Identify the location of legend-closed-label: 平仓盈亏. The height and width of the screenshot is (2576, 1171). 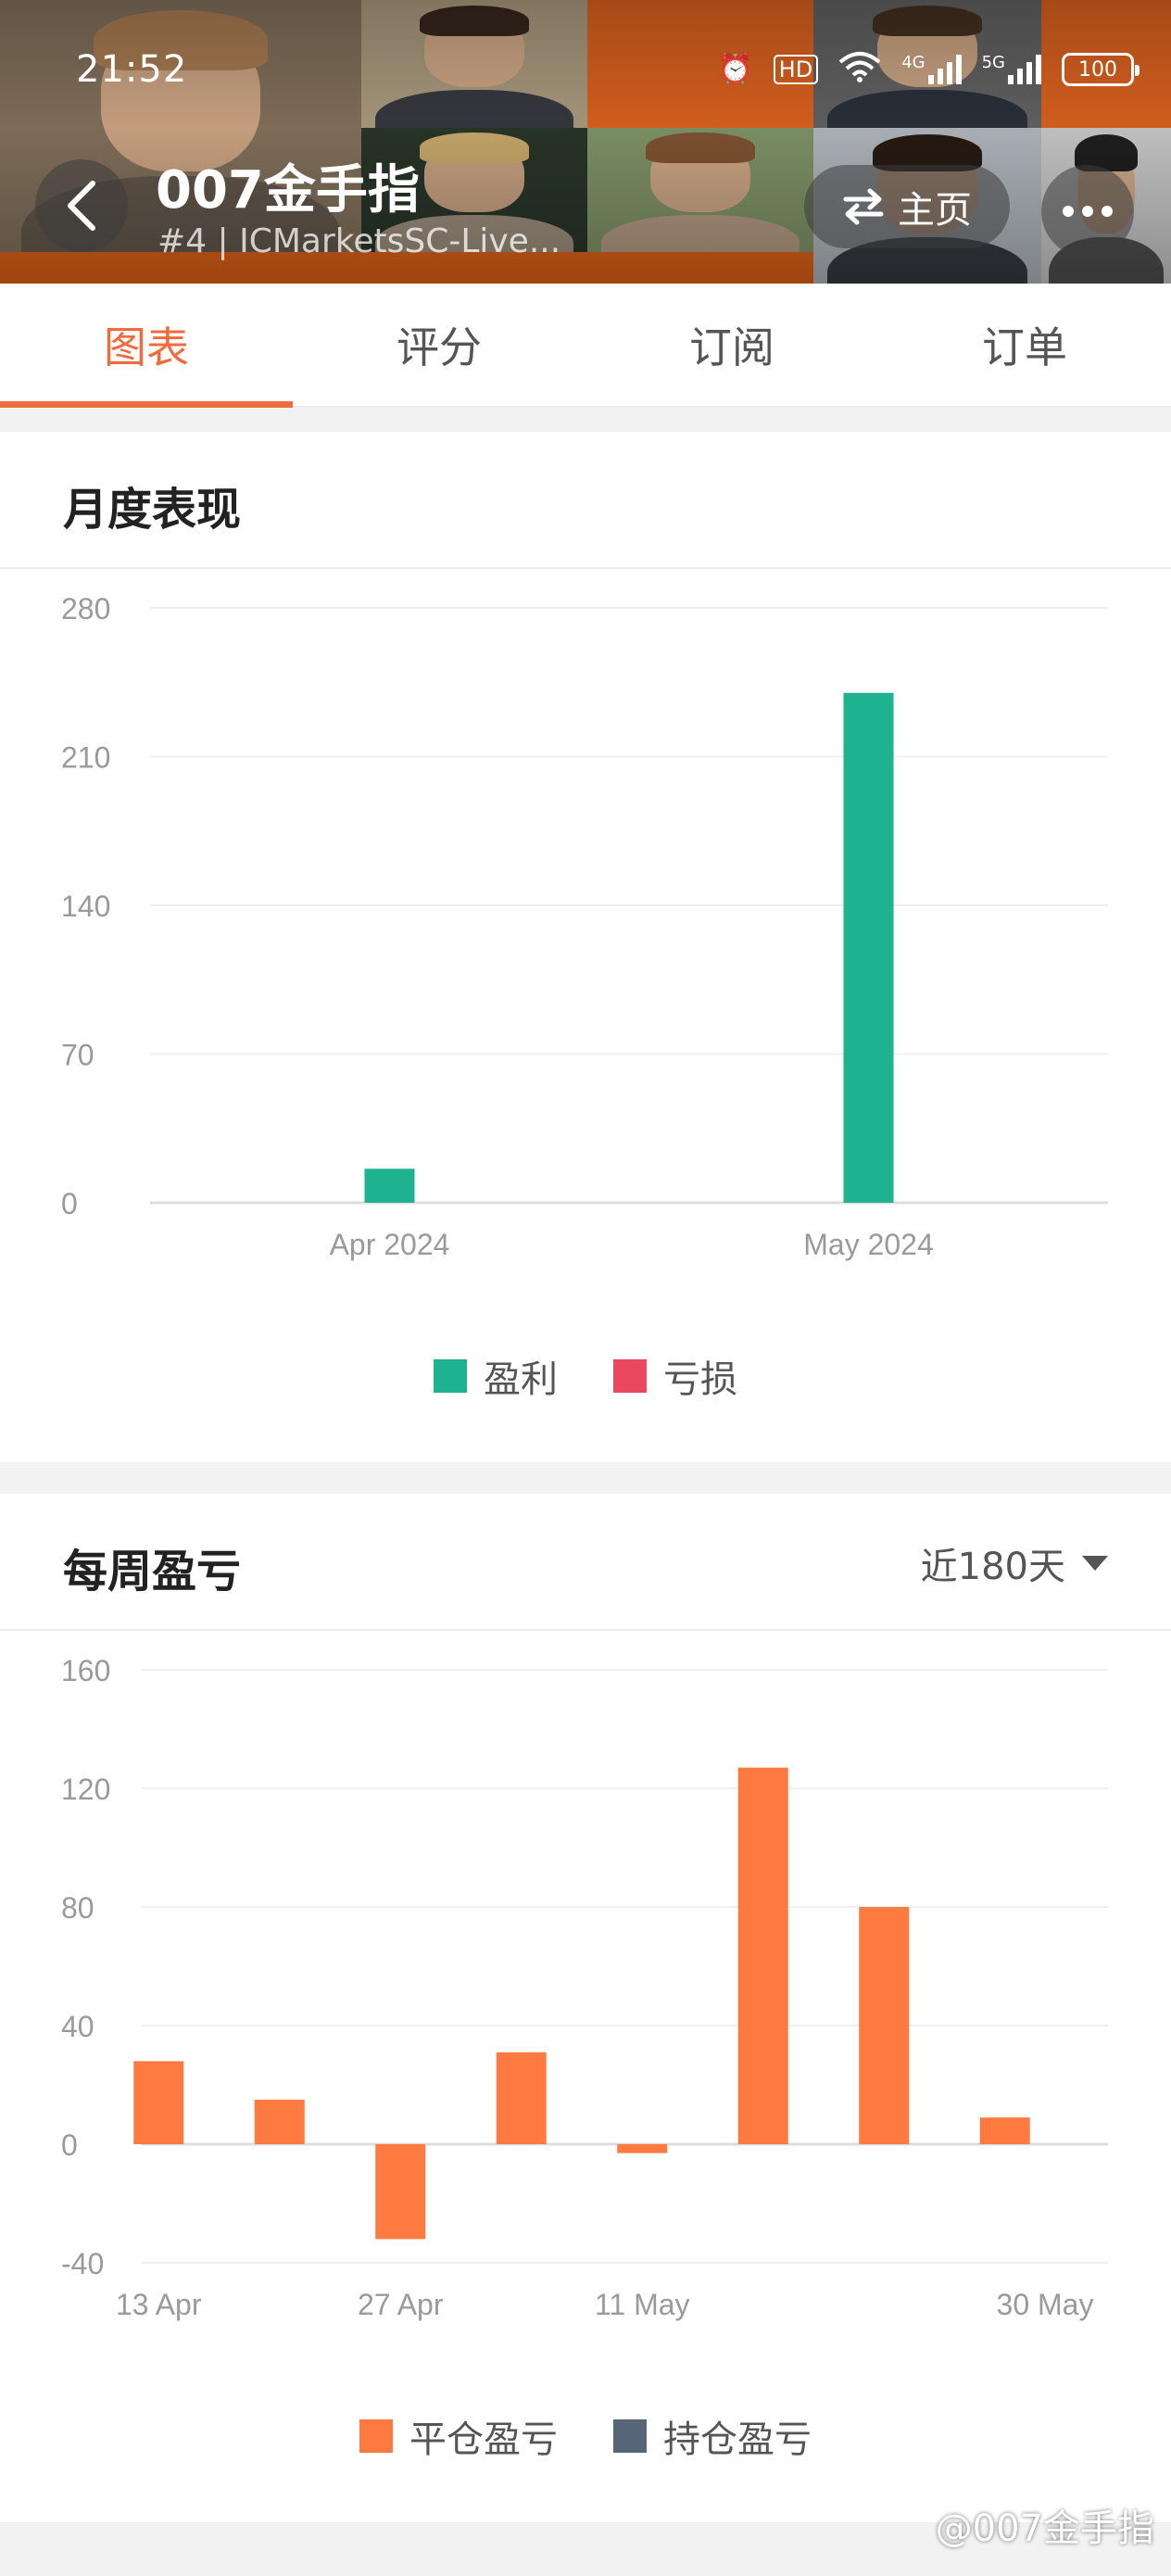
(484, 2439).